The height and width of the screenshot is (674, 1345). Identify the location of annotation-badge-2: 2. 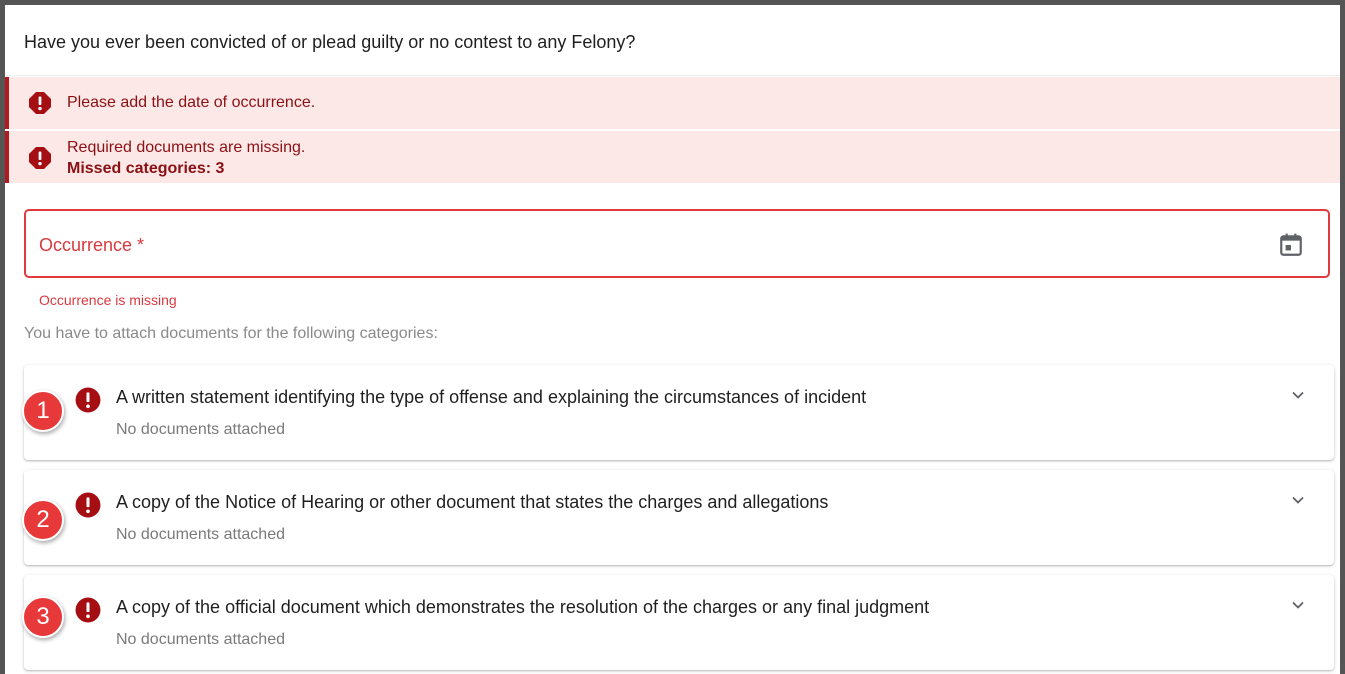
(43, 520).